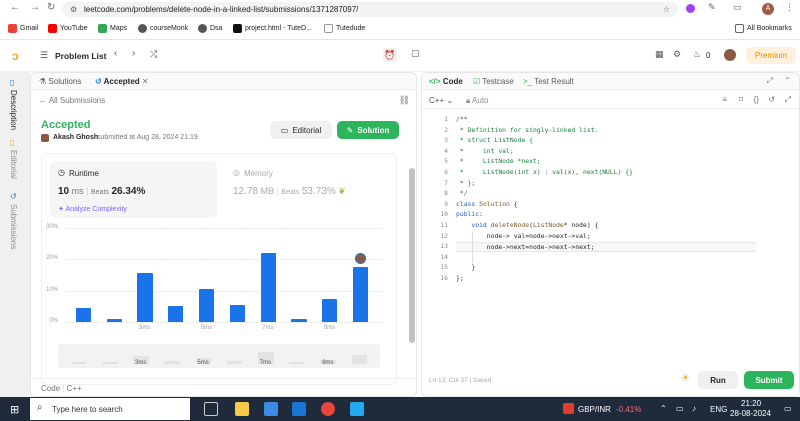 The height and width of the screenshot is (421, 800). Describe the element at coordinates (523, 236) in the screenshot. I see `code-line: node-> val=node->next->val;` at that location.